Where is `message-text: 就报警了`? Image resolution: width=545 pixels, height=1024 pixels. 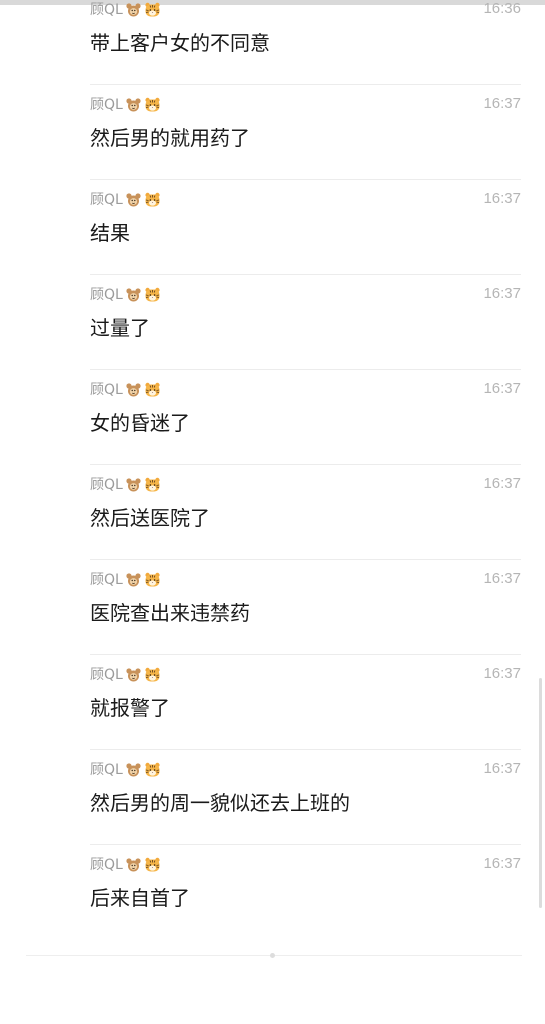
message-text: 就报警了 is located at coordinates (130, 706).